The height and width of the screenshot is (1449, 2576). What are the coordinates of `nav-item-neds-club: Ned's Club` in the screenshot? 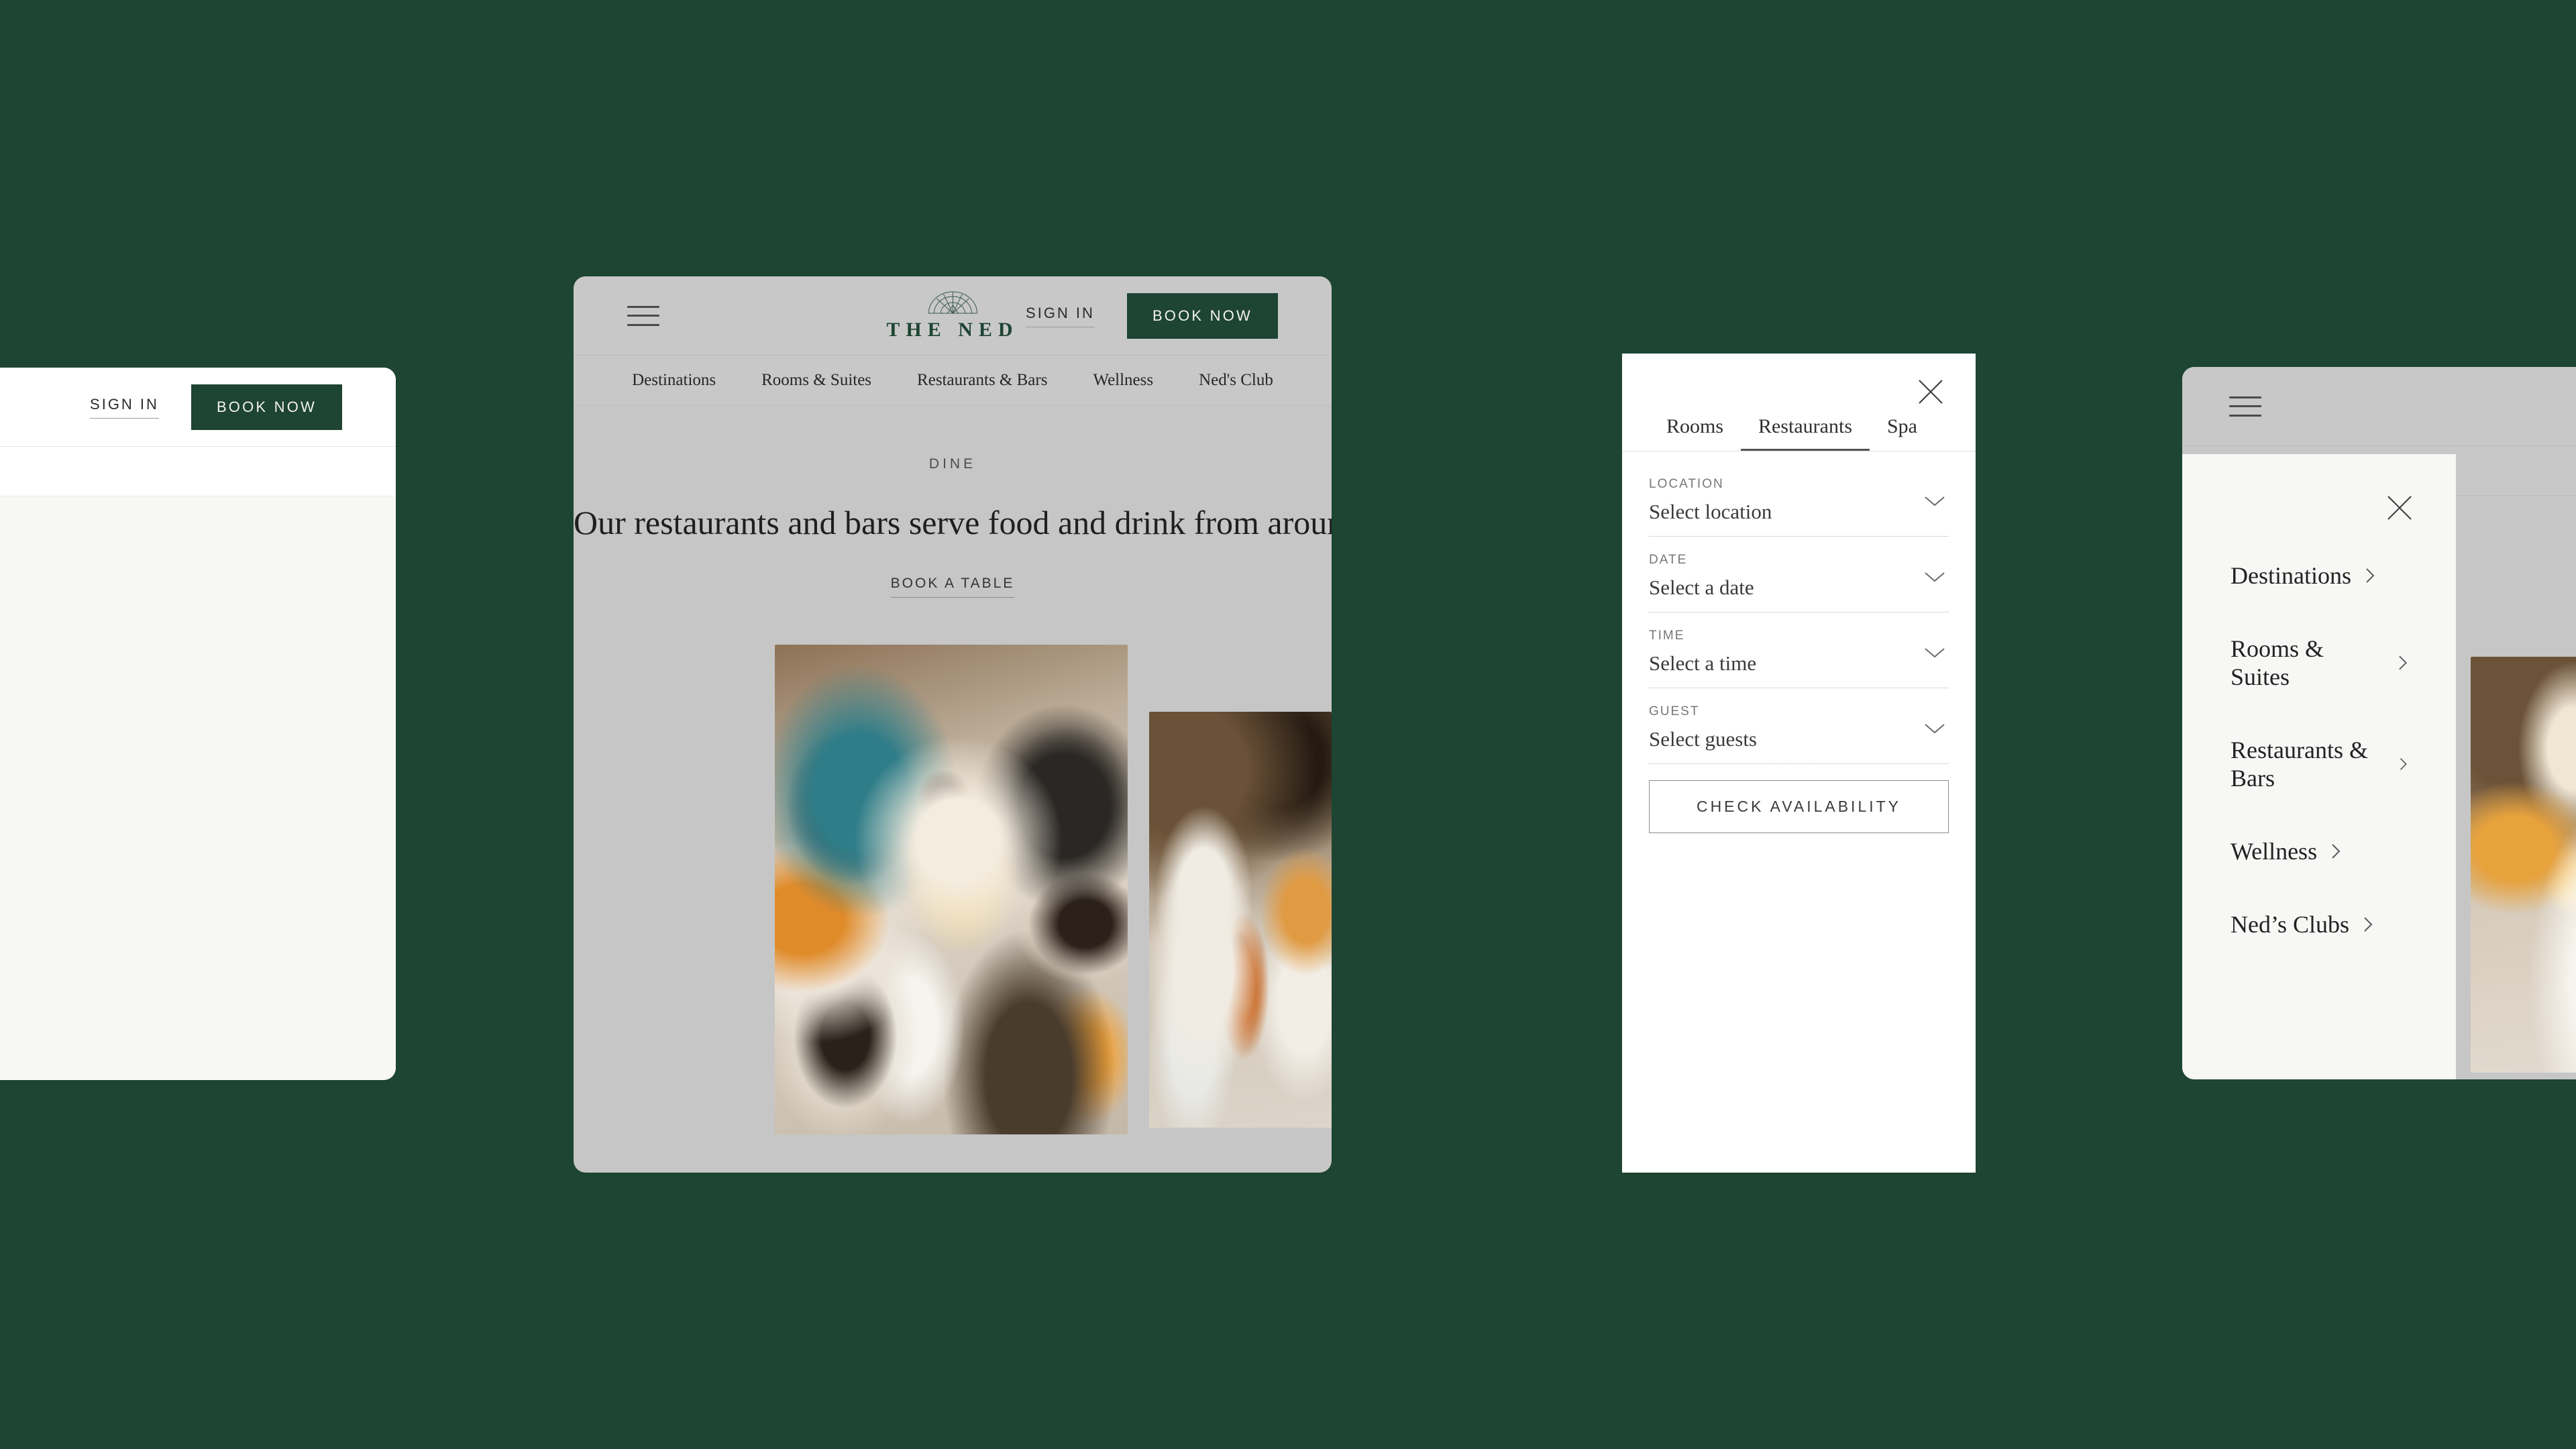 It's located at (1236, 380).